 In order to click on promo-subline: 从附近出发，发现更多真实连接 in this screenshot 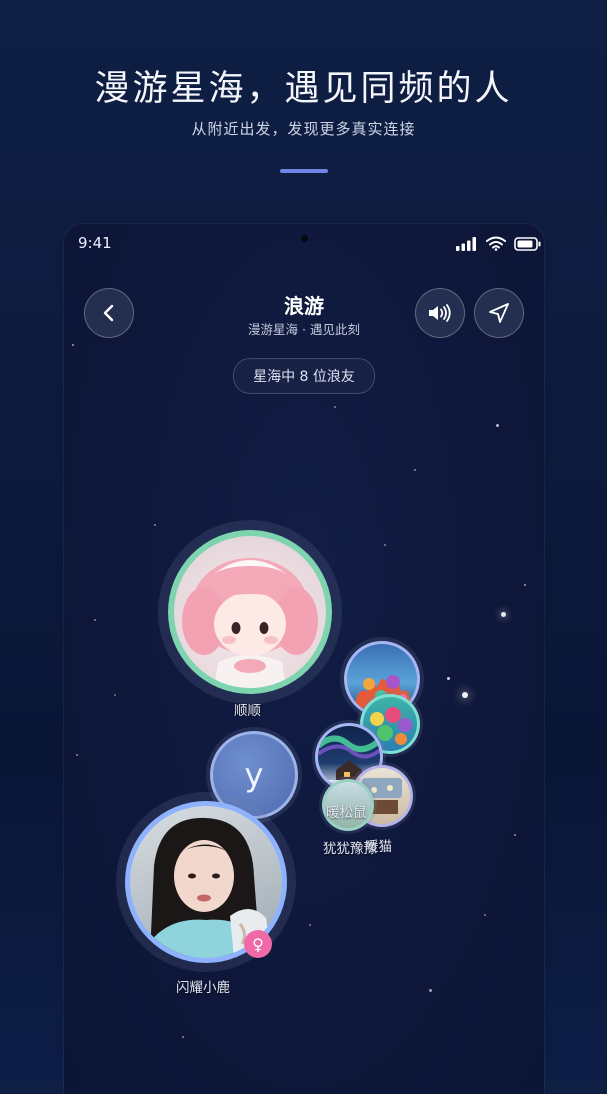, I will do `click(303, 129)`.